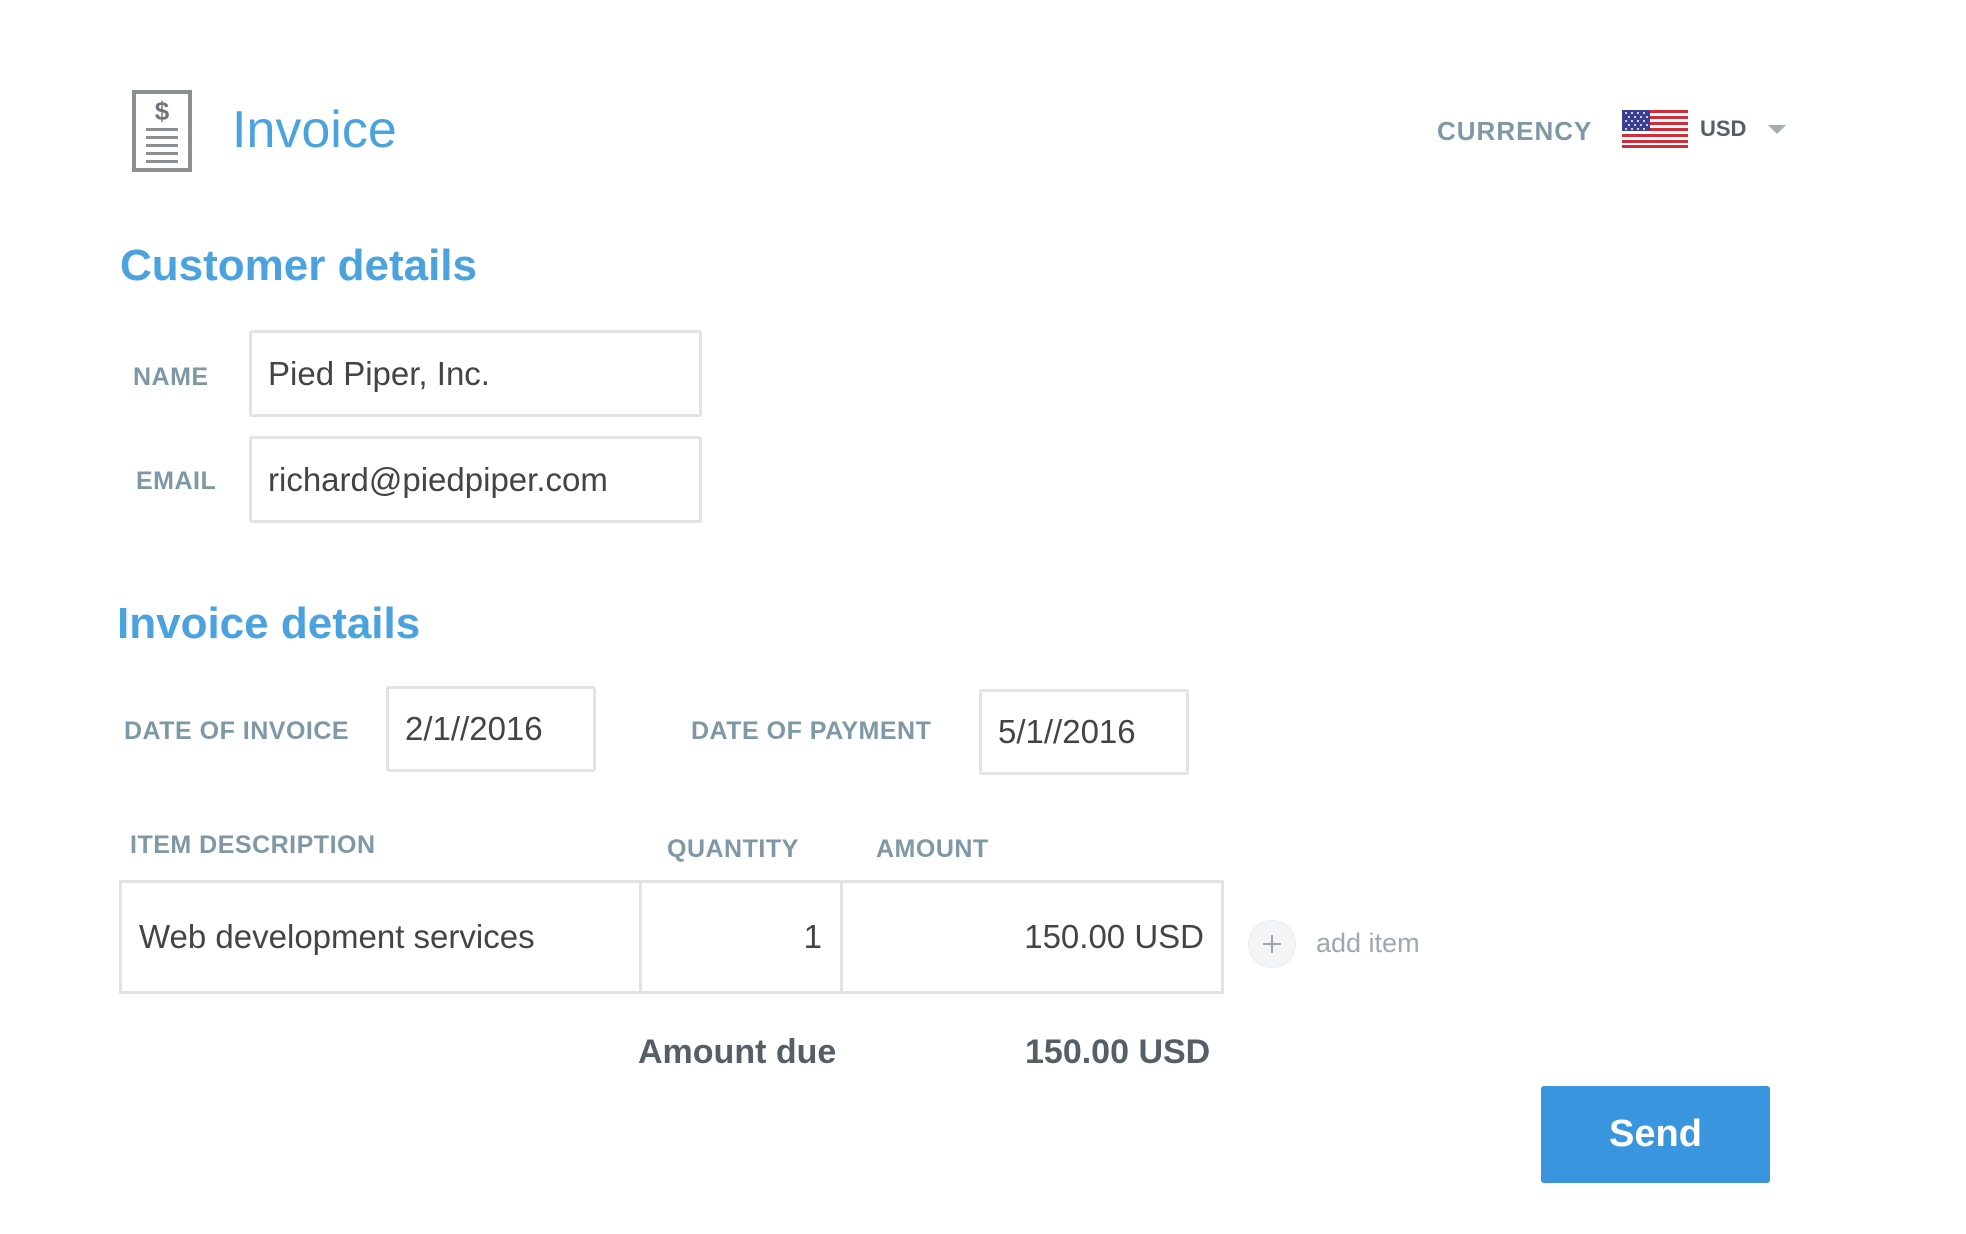  Describe the element at coordinates (737, 1052) in the screenshot. I see `amount-due-label: Amount due` at that location.